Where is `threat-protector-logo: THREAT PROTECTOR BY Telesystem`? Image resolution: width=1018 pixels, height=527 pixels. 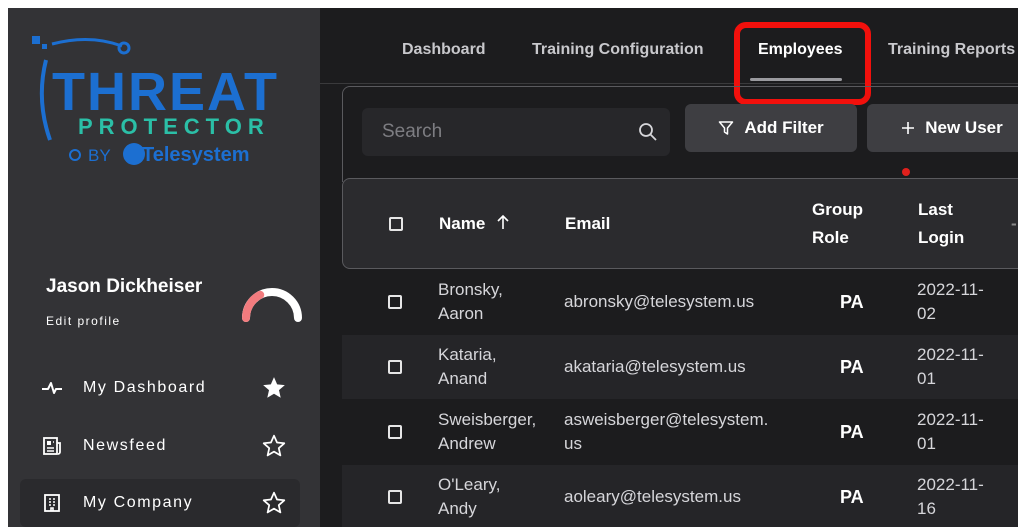
threat-protector-logo: THREAT PROTECTOR BY Telesystem is located at coordinates (165, 105).